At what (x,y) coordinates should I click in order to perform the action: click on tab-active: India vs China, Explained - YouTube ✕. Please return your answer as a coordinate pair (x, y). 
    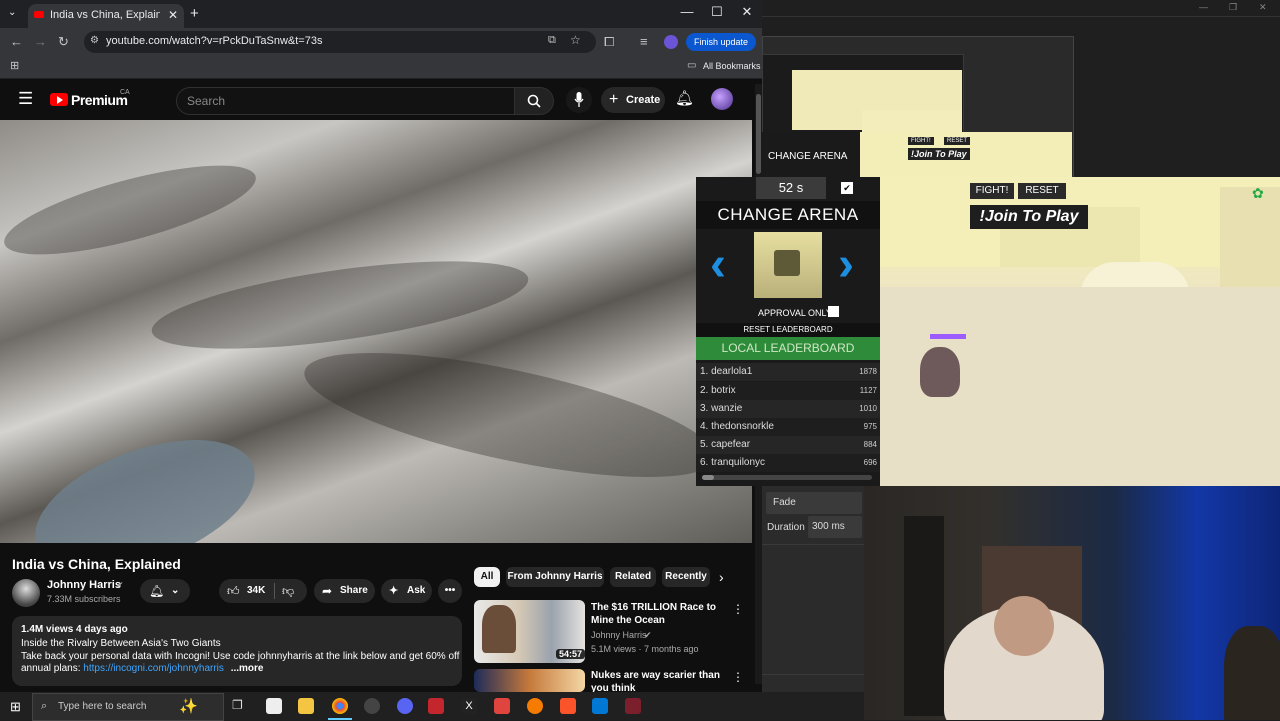
    Looking at the image, I should click on (106, 16).